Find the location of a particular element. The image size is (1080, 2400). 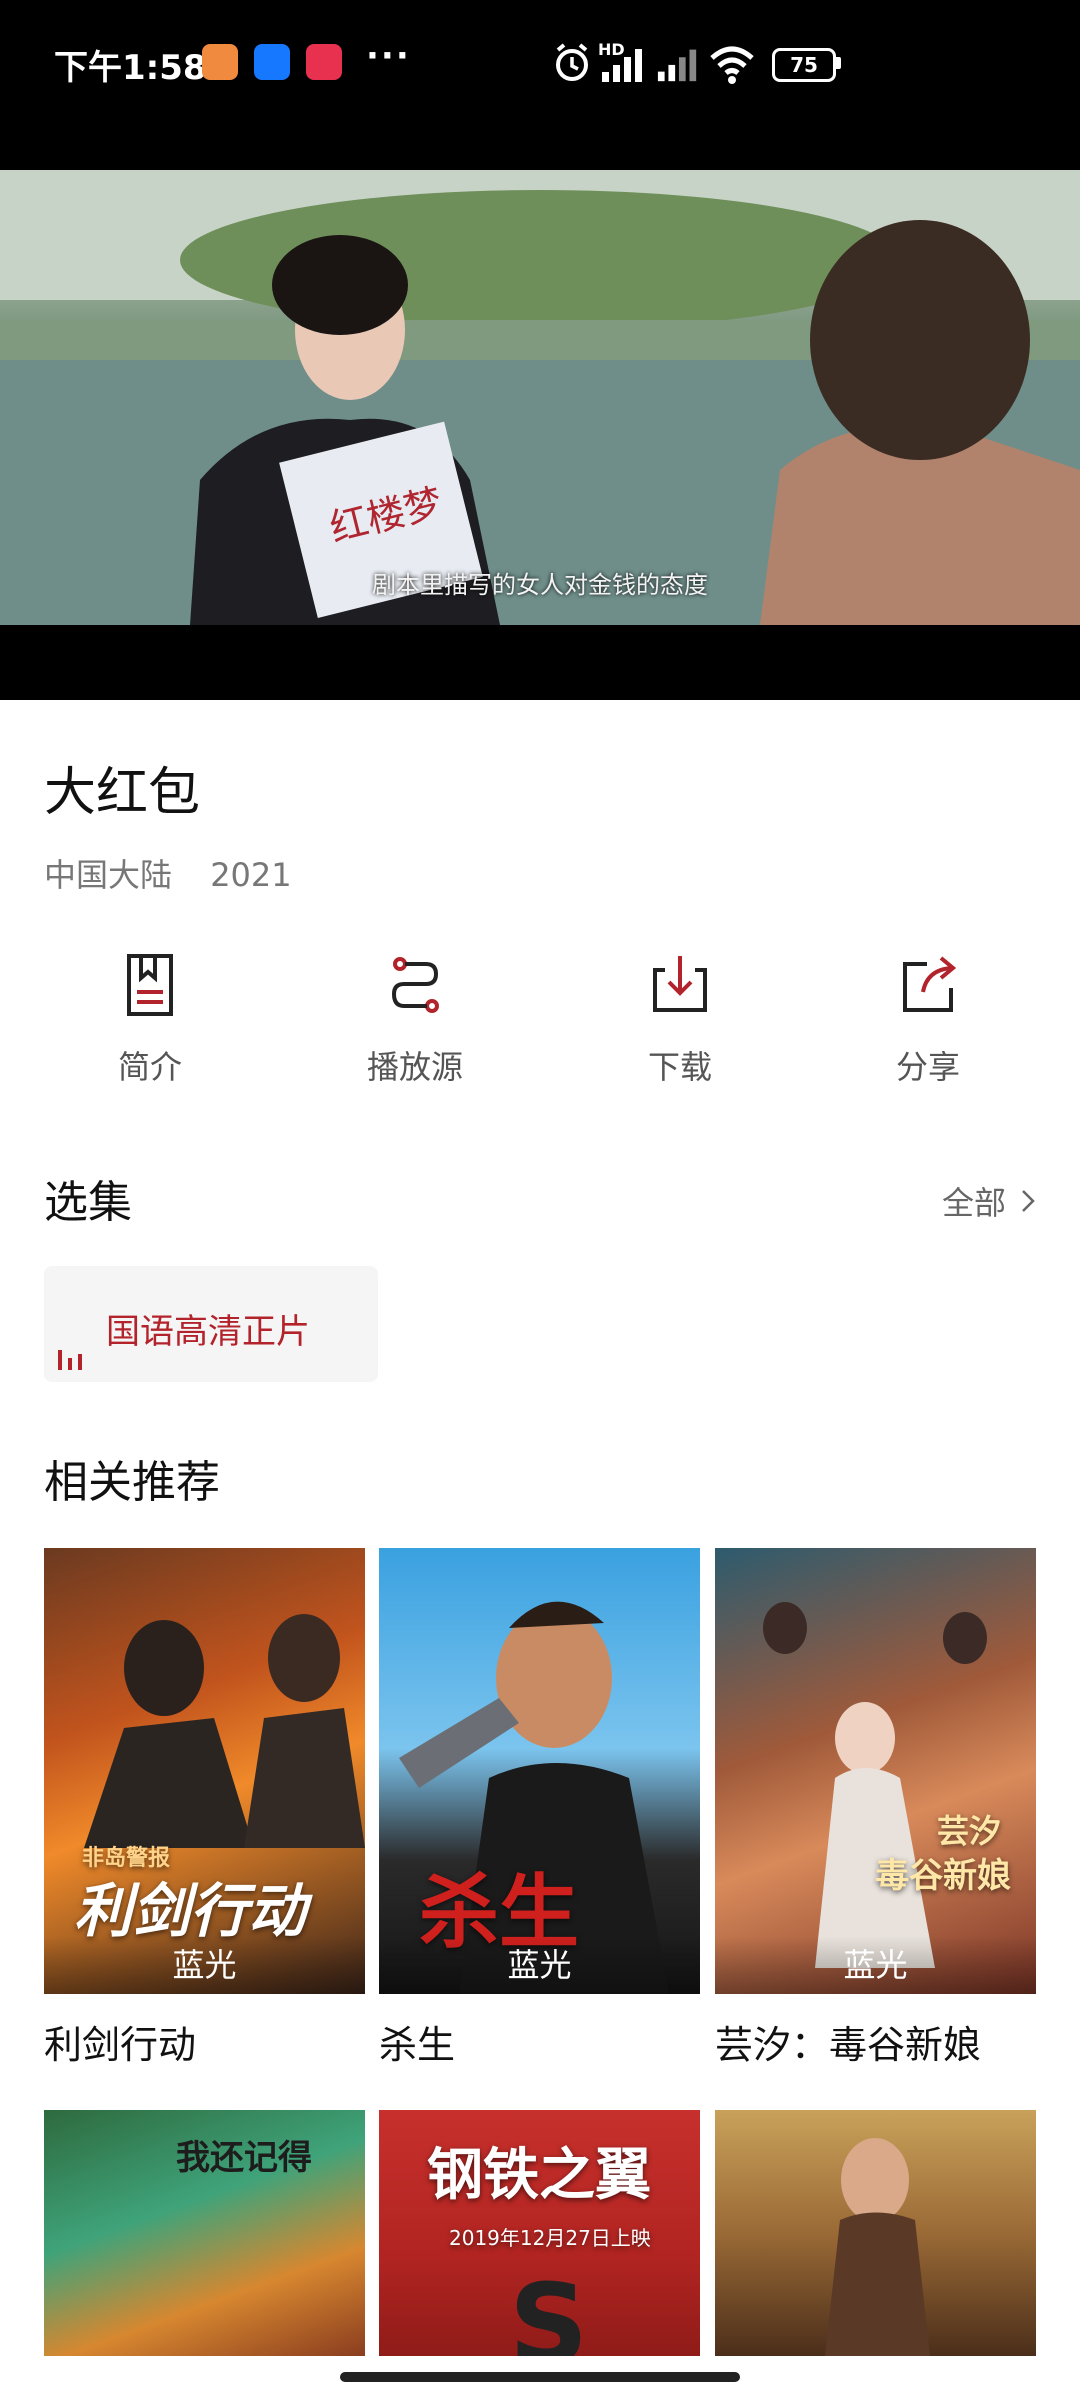

poster-image: 我还记得 is located at coordinates (204, 2233).